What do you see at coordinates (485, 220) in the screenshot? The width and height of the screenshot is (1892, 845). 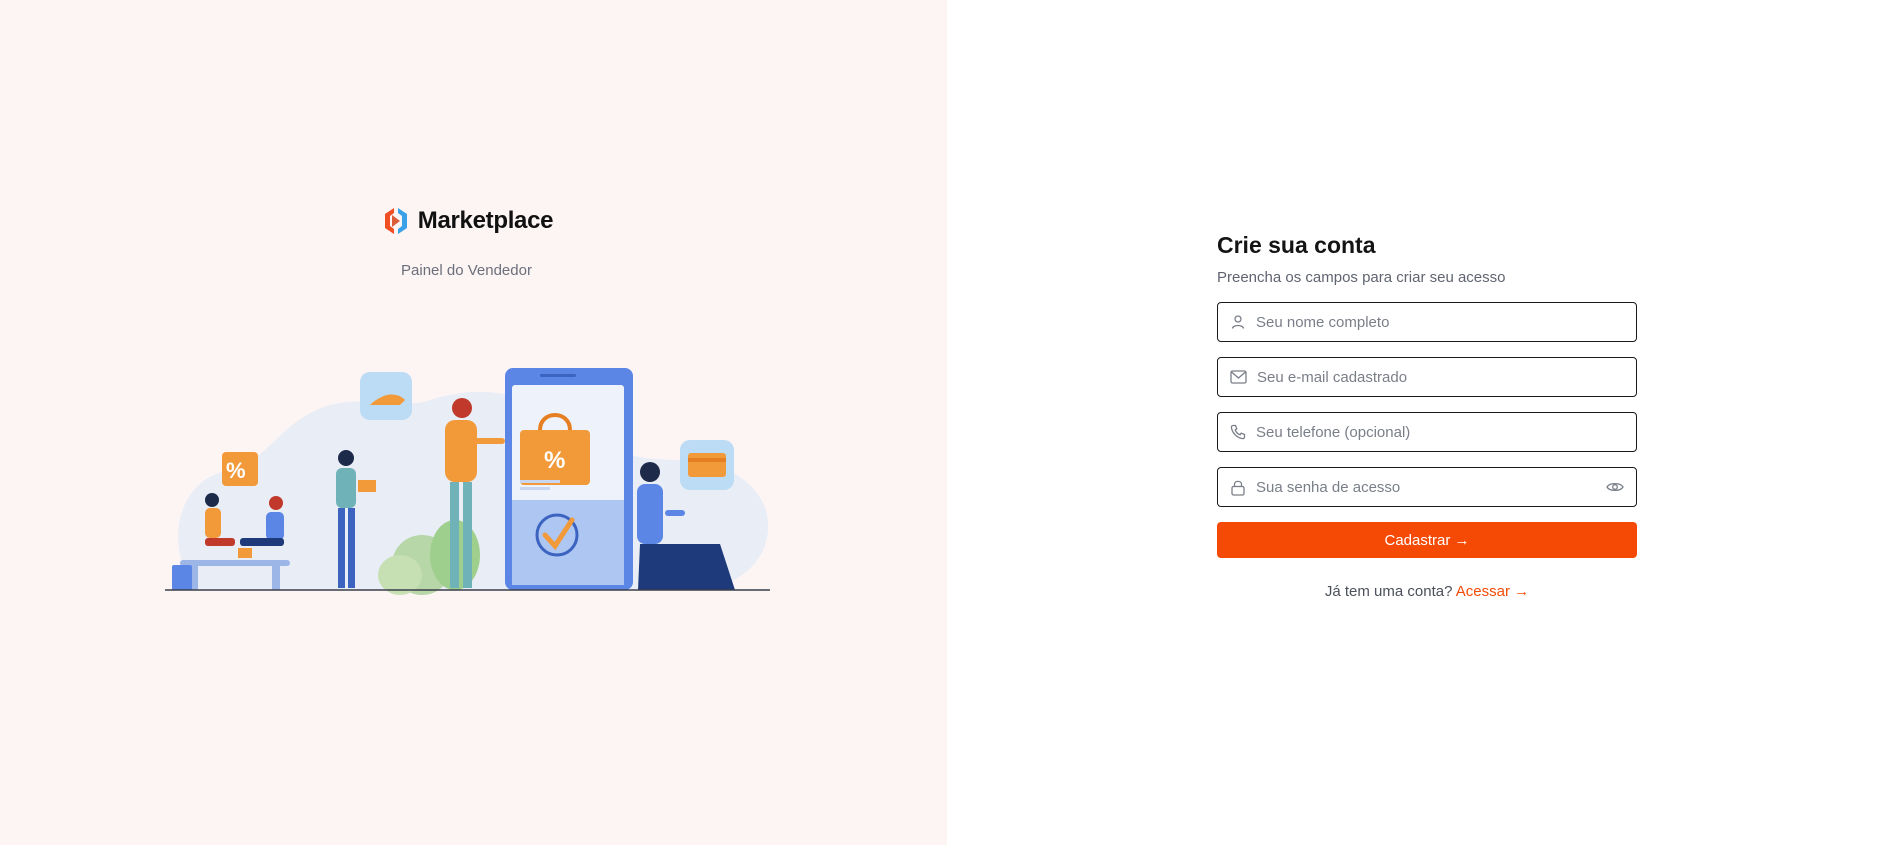 I see `brand-name: Marketplace` at bounding box center [485, 220].